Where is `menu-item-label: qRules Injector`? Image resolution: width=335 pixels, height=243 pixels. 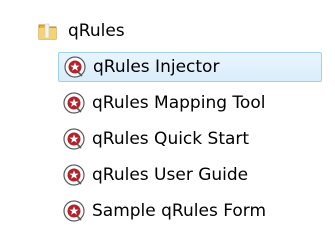 menu-item-label: qRules Injector is located at coordinates (156, 67).